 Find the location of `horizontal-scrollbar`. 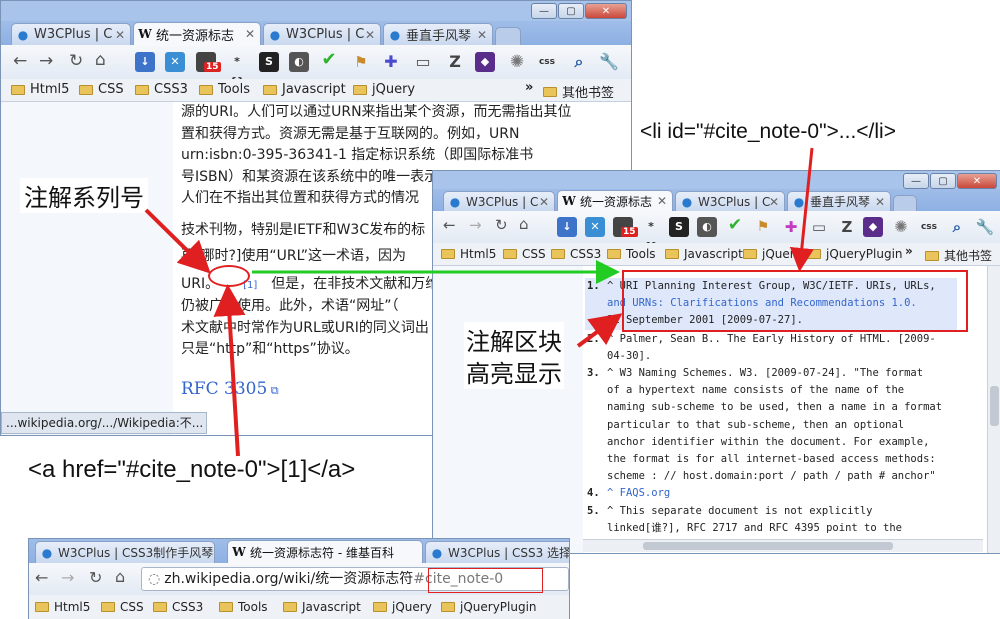

horizontal-scrollbar is located at coordinates (783, 545).